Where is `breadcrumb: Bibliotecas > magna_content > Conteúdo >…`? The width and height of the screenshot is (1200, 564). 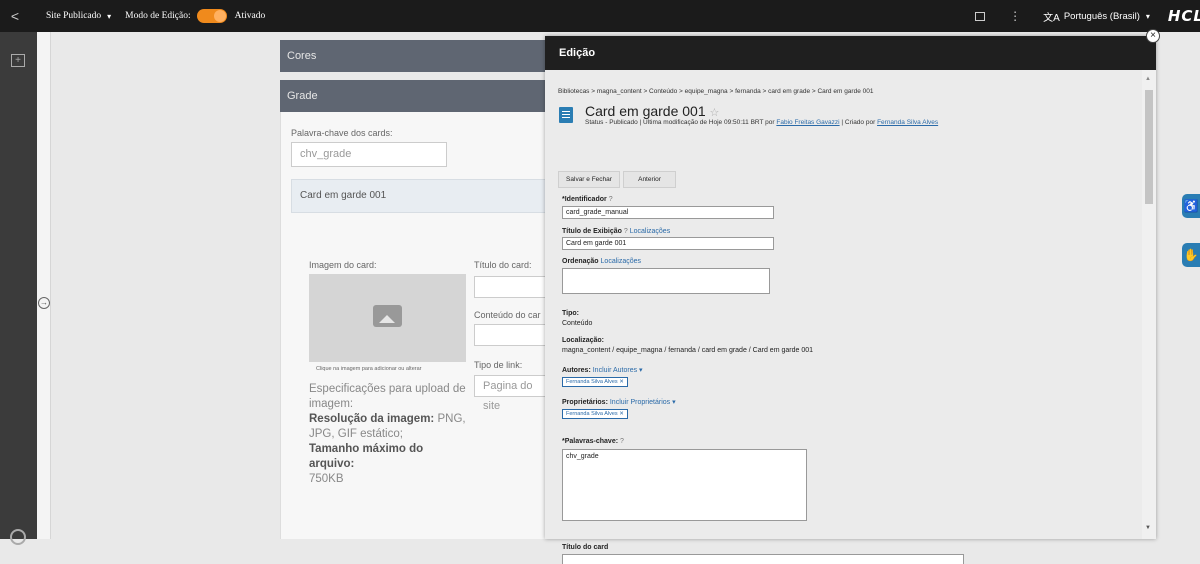
breadcrumb: Bibliotecas > magna_content > Conteúdo >… is located at coordinates (715, 91).